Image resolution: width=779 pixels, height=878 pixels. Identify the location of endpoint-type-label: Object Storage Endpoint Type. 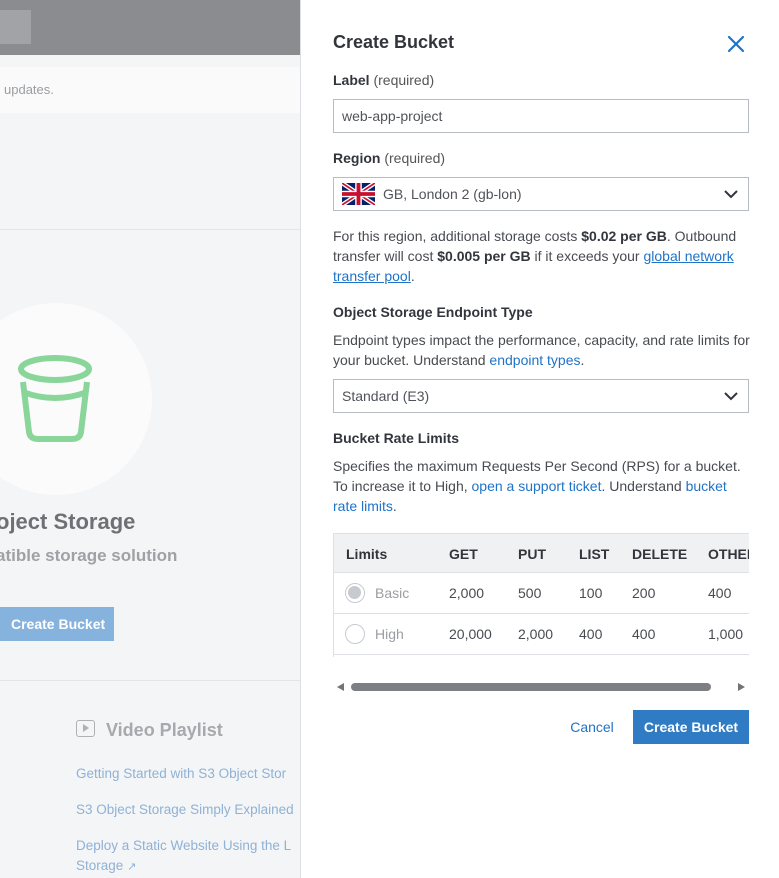
(433, 312).